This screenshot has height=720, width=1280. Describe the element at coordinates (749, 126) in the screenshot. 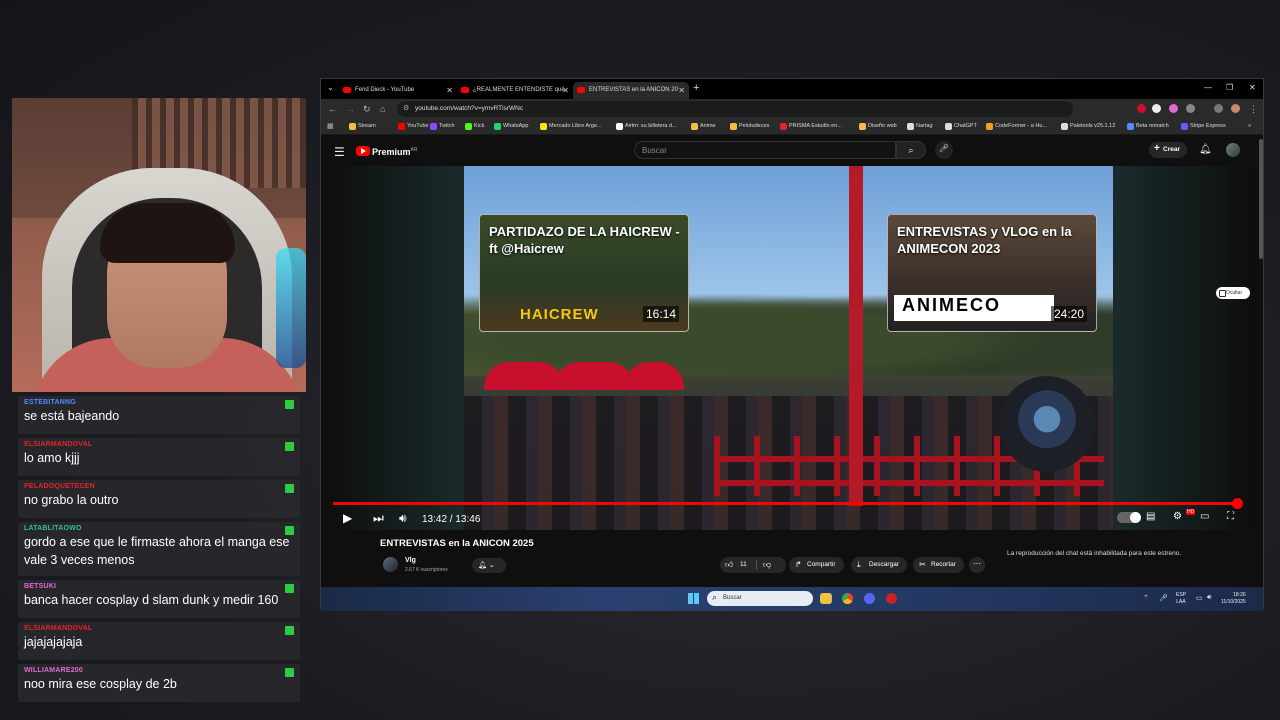

I see `bookmark-item: Pelotudeces` at that location.